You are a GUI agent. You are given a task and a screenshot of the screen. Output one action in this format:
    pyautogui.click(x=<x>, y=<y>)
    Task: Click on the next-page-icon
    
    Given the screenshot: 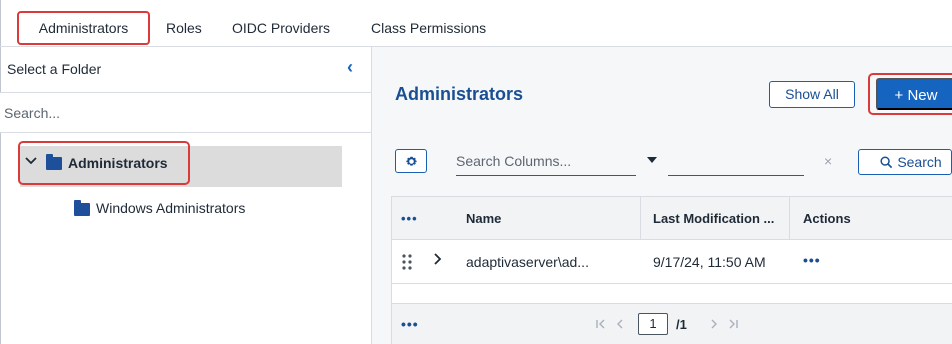 What is the action you would take?
    pyautogui.click(x=714, y=324)
    